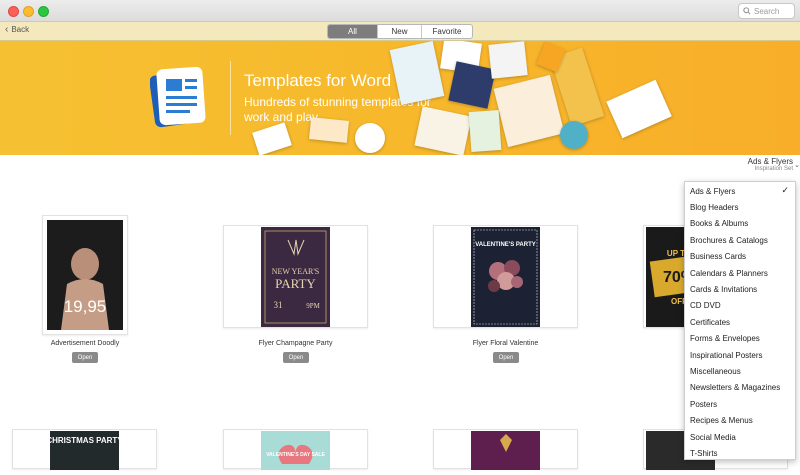 This screenshot has width=800, height=475. Describe the element at coordinates (740, 452) in the screenshot. I see `menu-item-t-shirts: T-Shirts` at that location.